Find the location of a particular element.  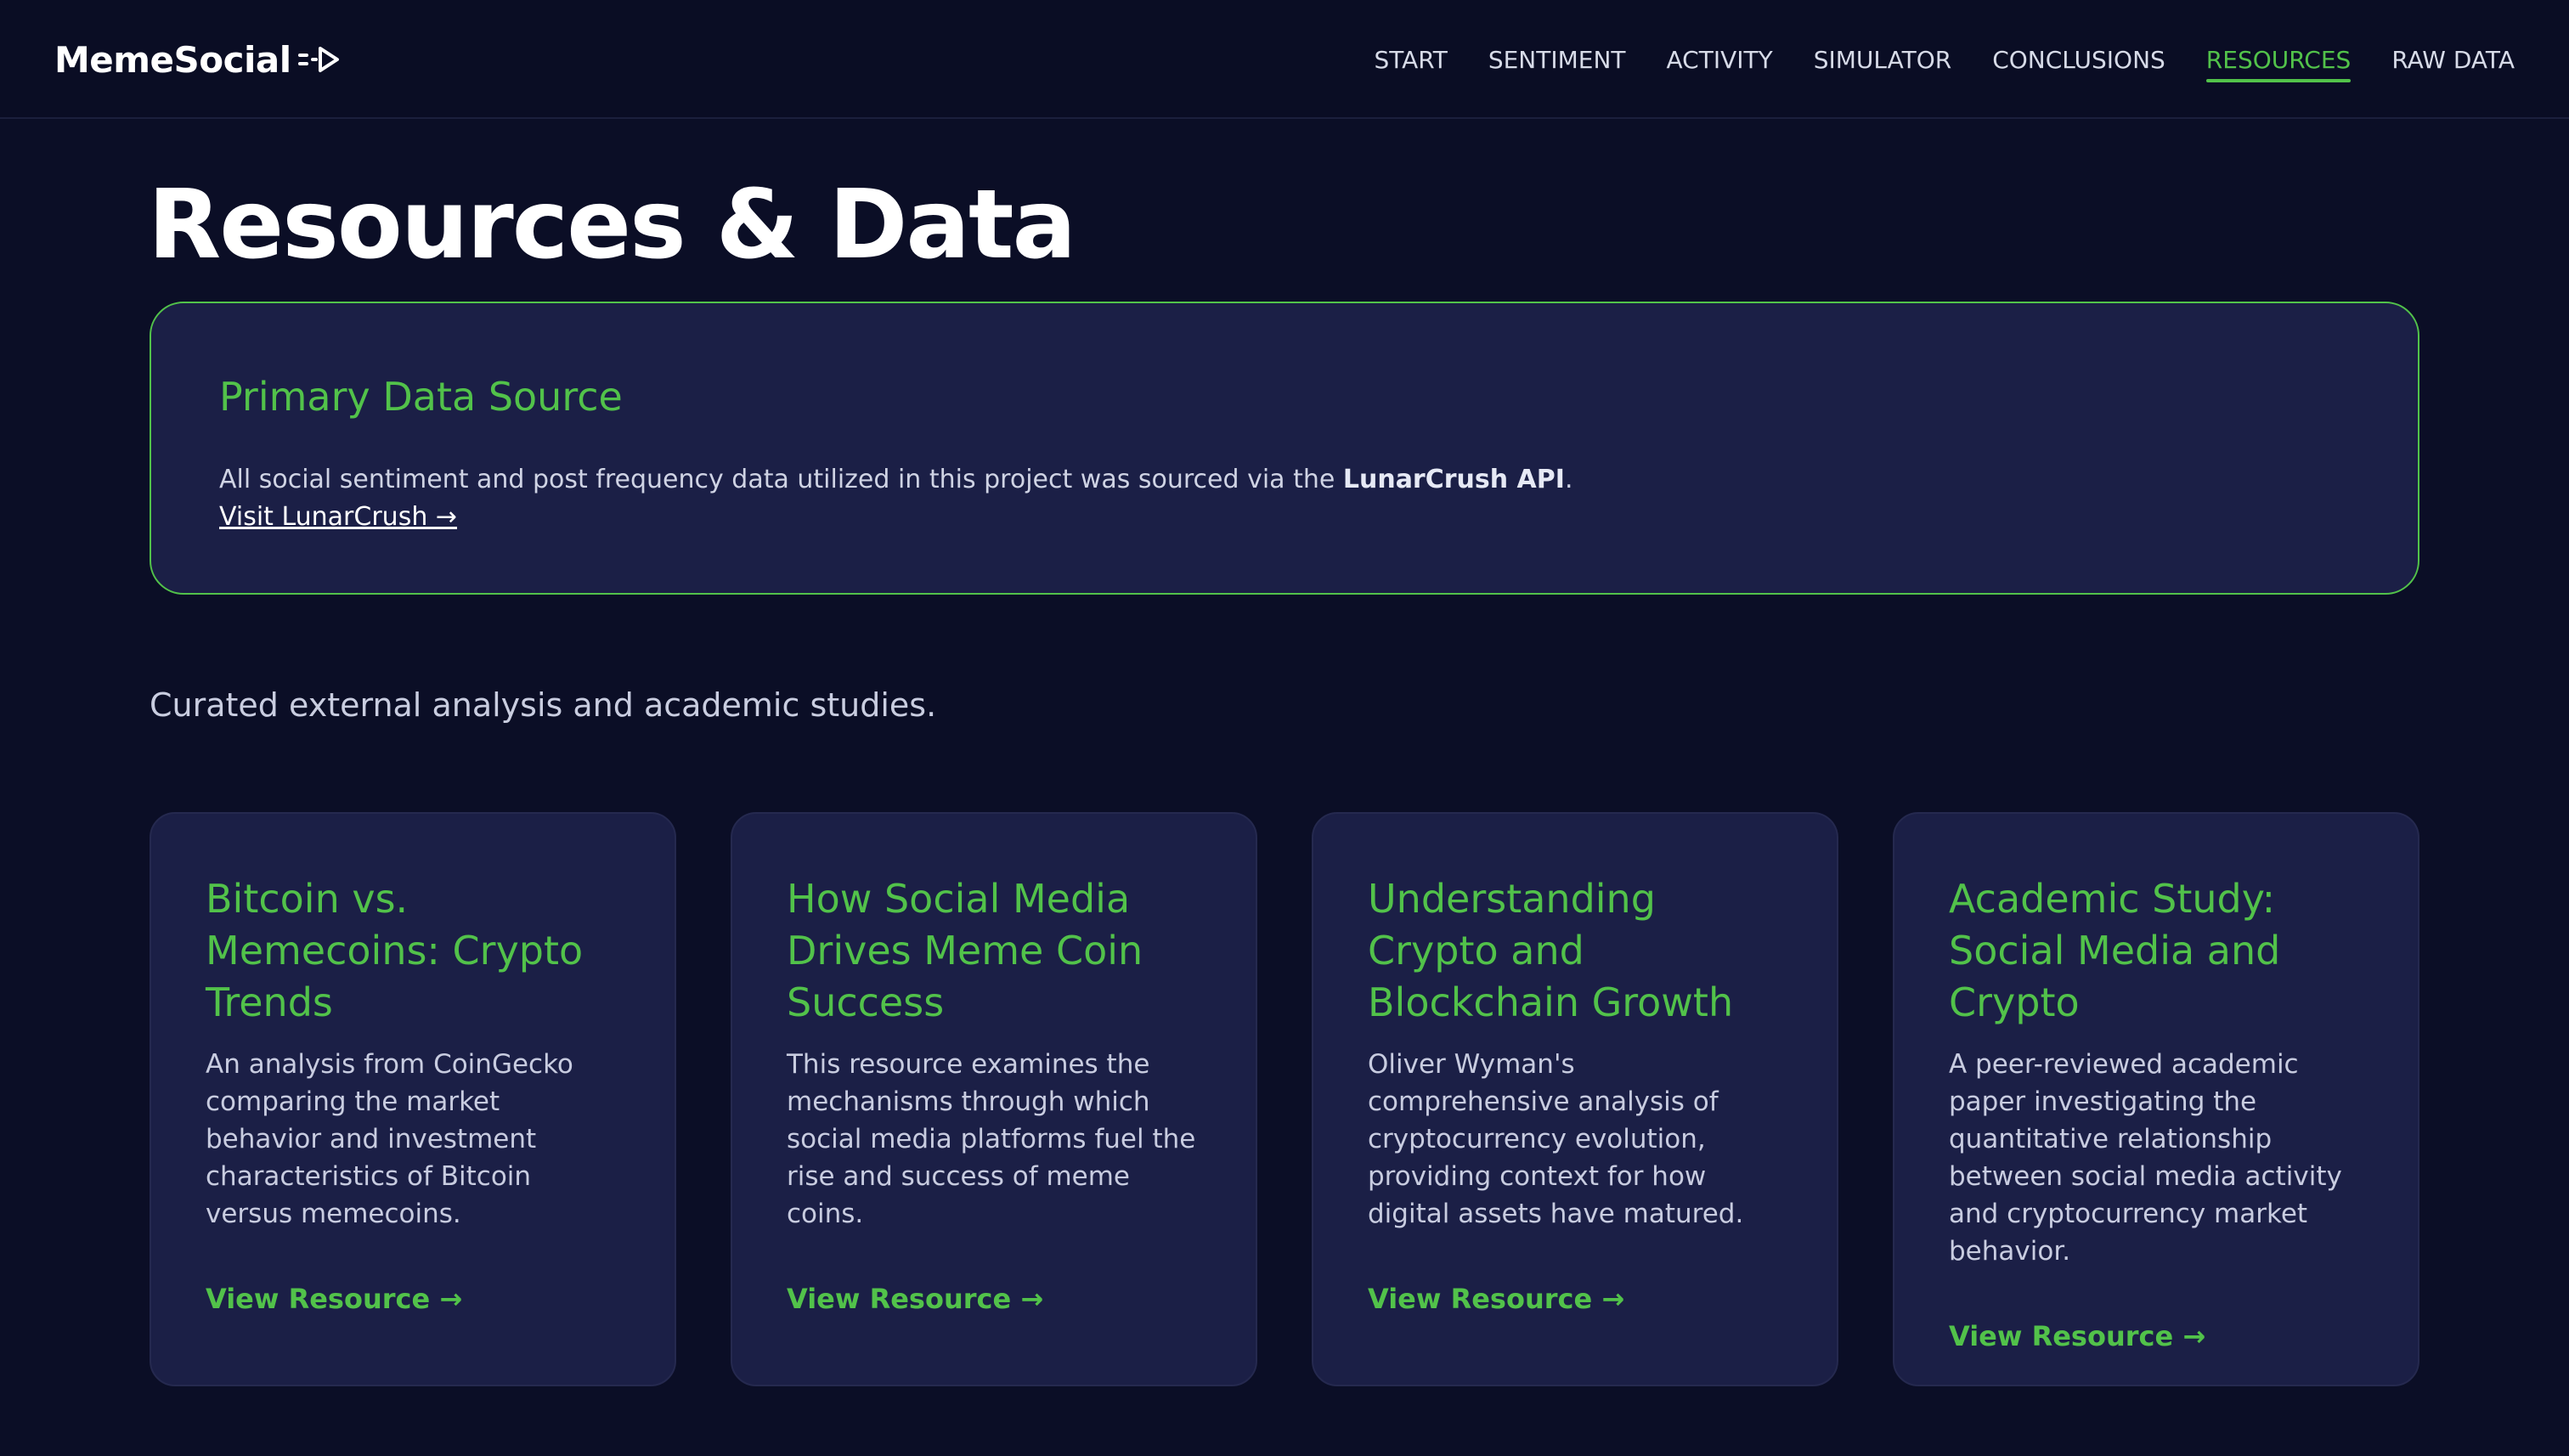

nav-resources: RESOURCES is located at coordinates (2278, 59).